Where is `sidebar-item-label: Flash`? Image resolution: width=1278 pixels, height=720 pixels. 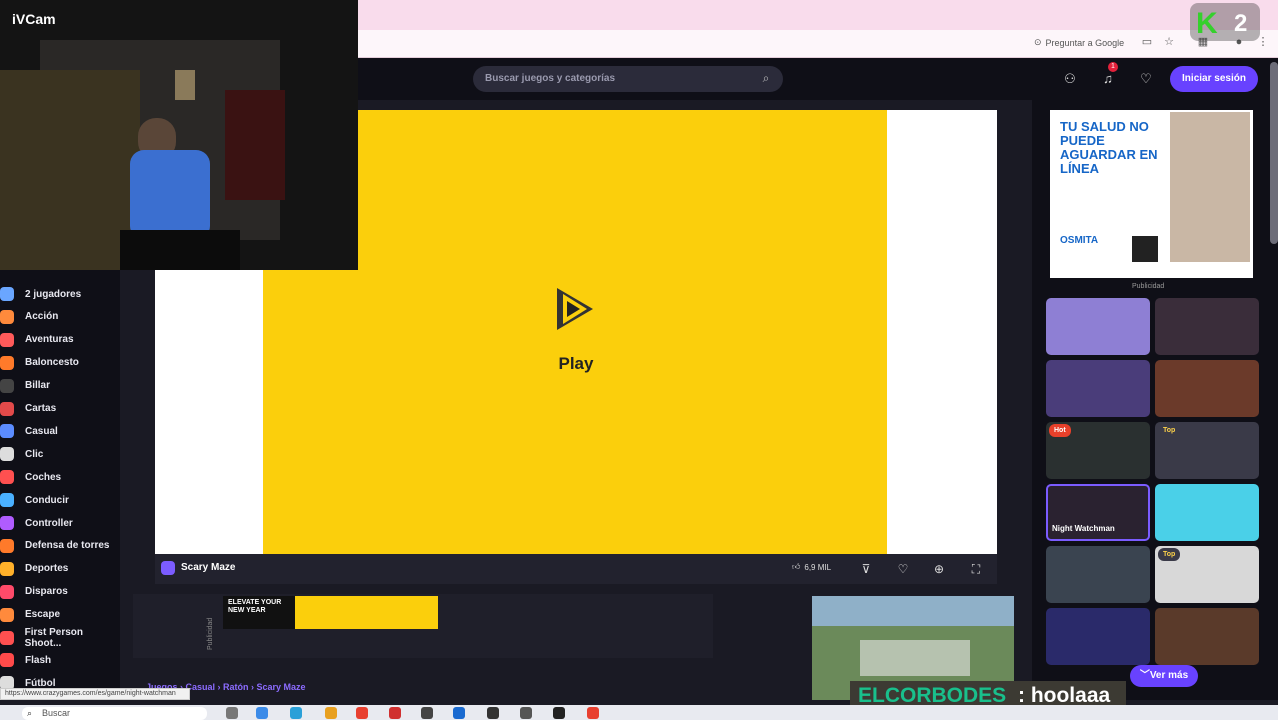
sidebar-item-label: Flash is located at coordinates (38, 660).